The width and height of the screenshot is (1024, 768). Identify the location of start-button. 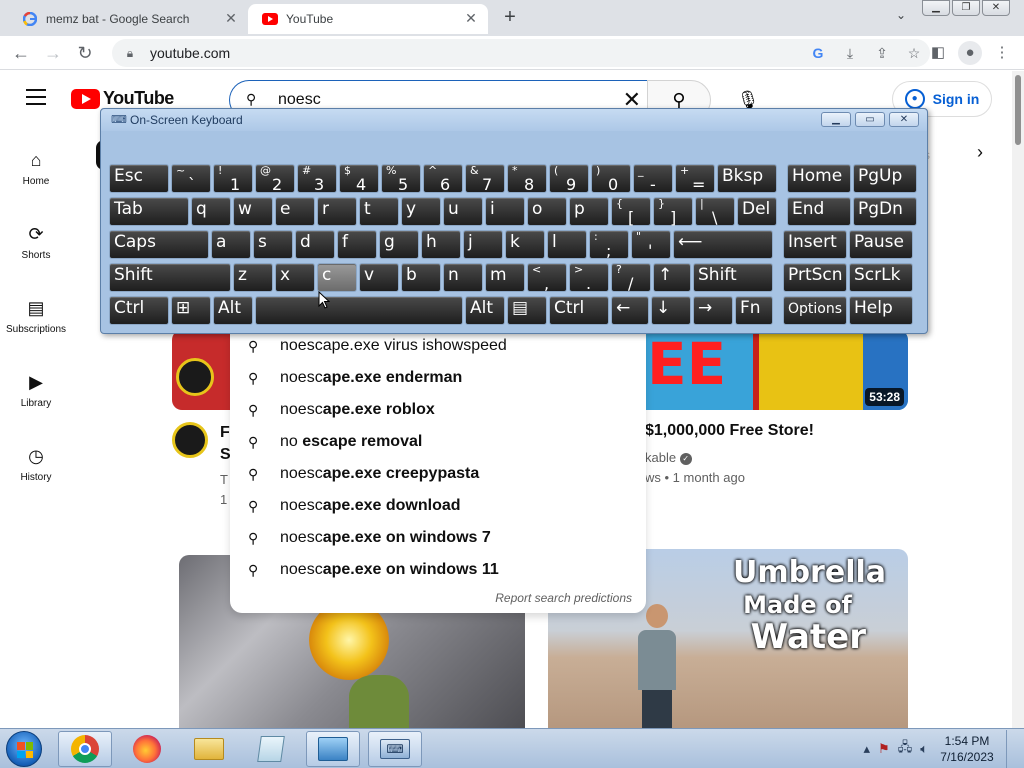
(24, 749).